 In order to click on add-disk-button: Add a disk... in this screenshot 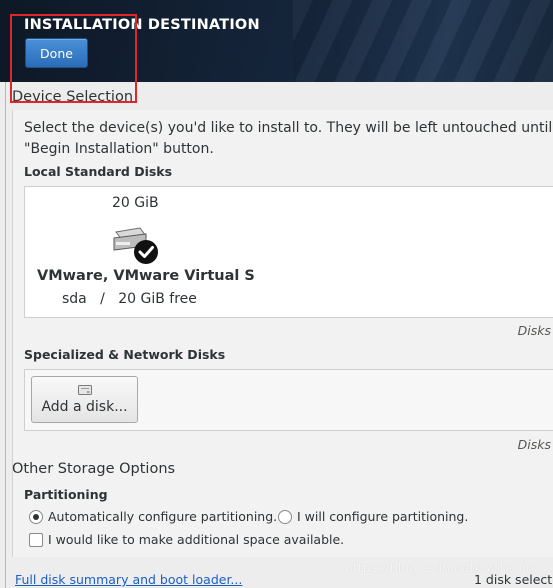, I will do `click(84, 399)`.